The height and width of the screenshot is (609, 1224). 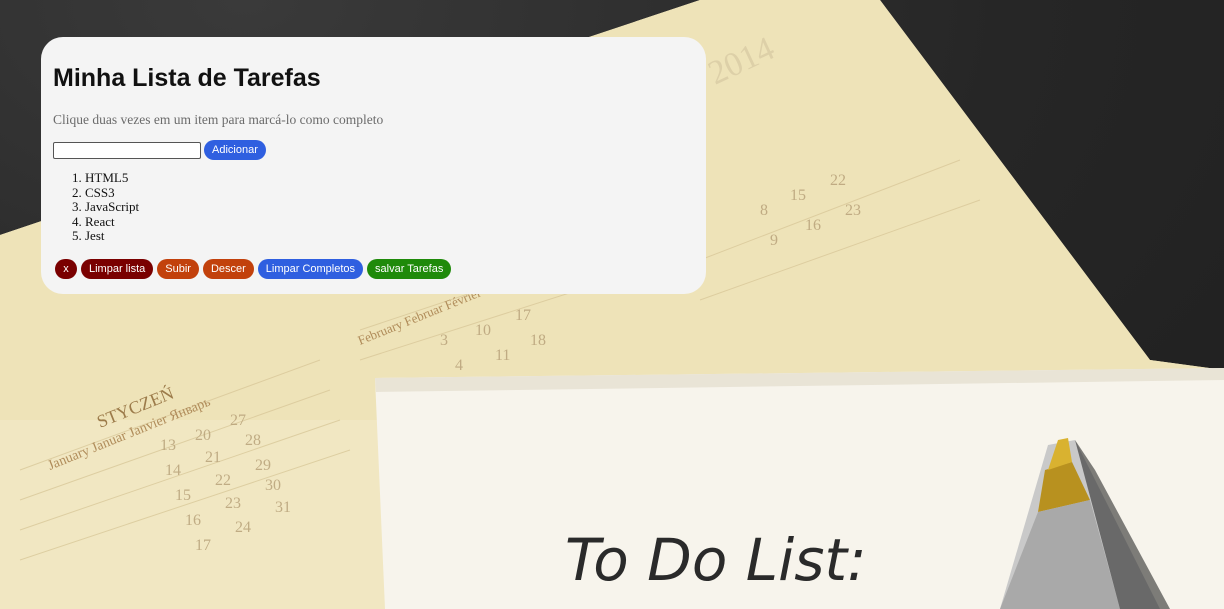 What do you see at coordinates (716, 560) in the screenshot?
I see `note-handwriting: To Do List:` at bounding box center [716, 560].